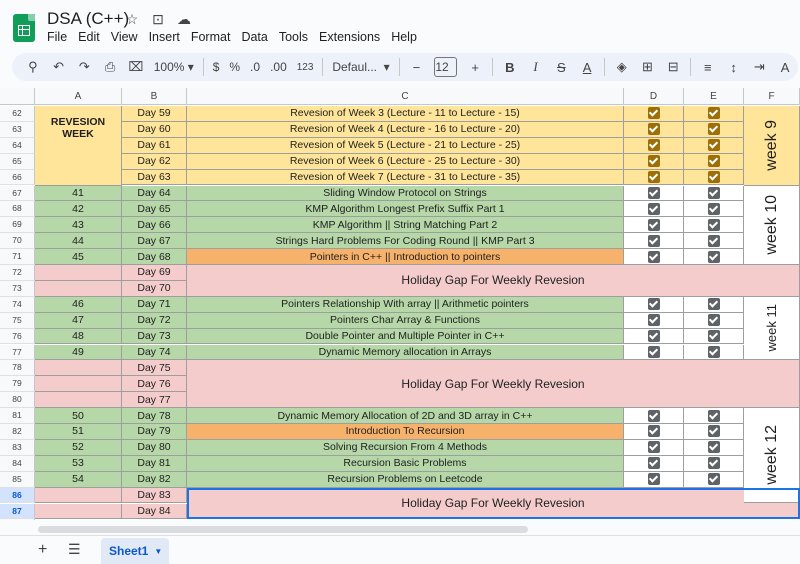  I want to click on row-header: 83, so click(17, 447).